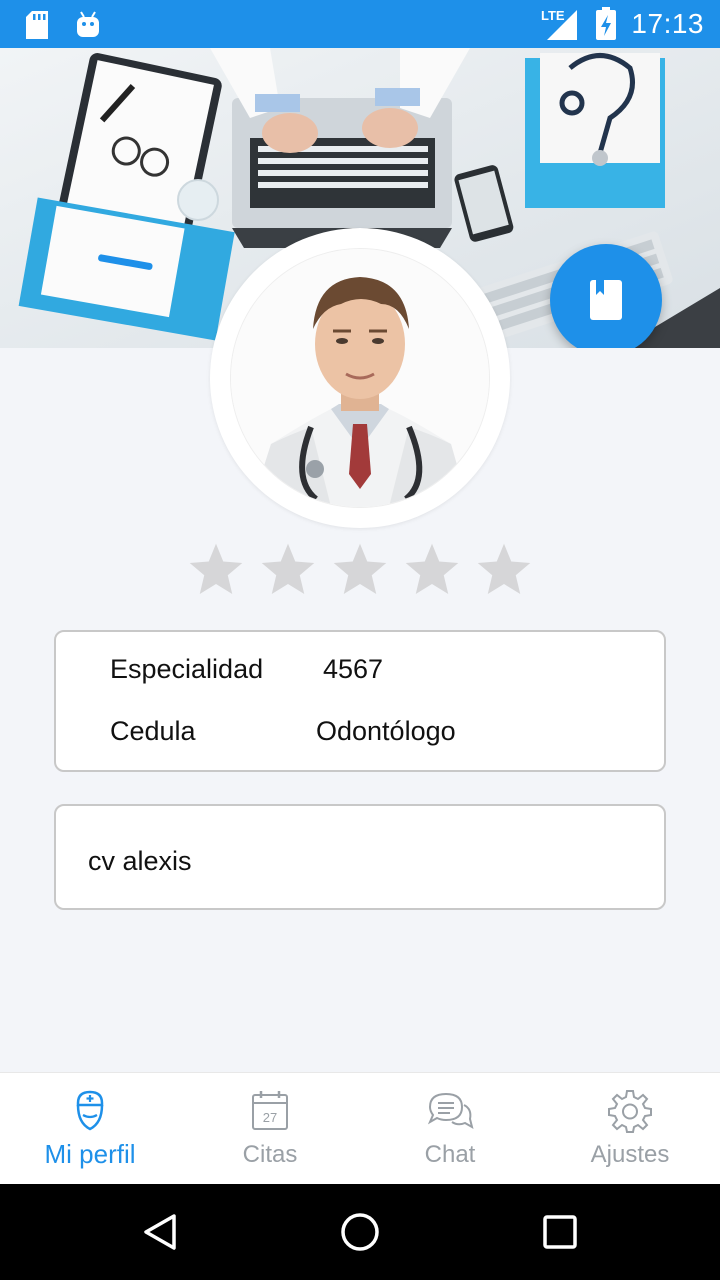 The height and width of the screenshot is (1280, 720). What do you see at coordinates (90, 1154) in the screenshot?
I see `nav-label-mi-perfil: Mi perfil` at bounding box center [90, 1154].